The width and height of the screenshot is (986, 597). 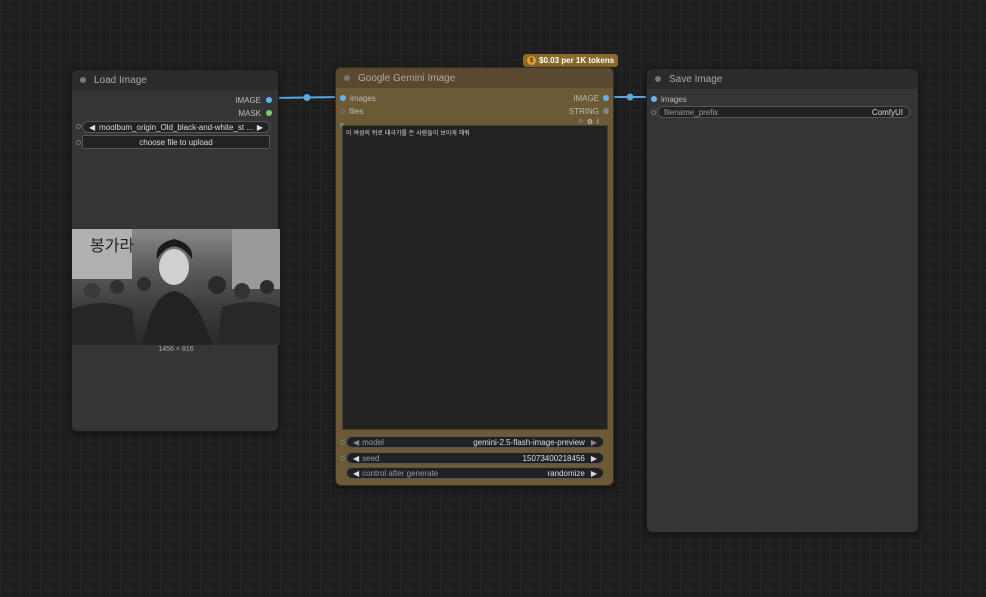 I want to click on control-after-generate-combo: ◀ control after generate randomize ▶, so click(x=475, y=473).